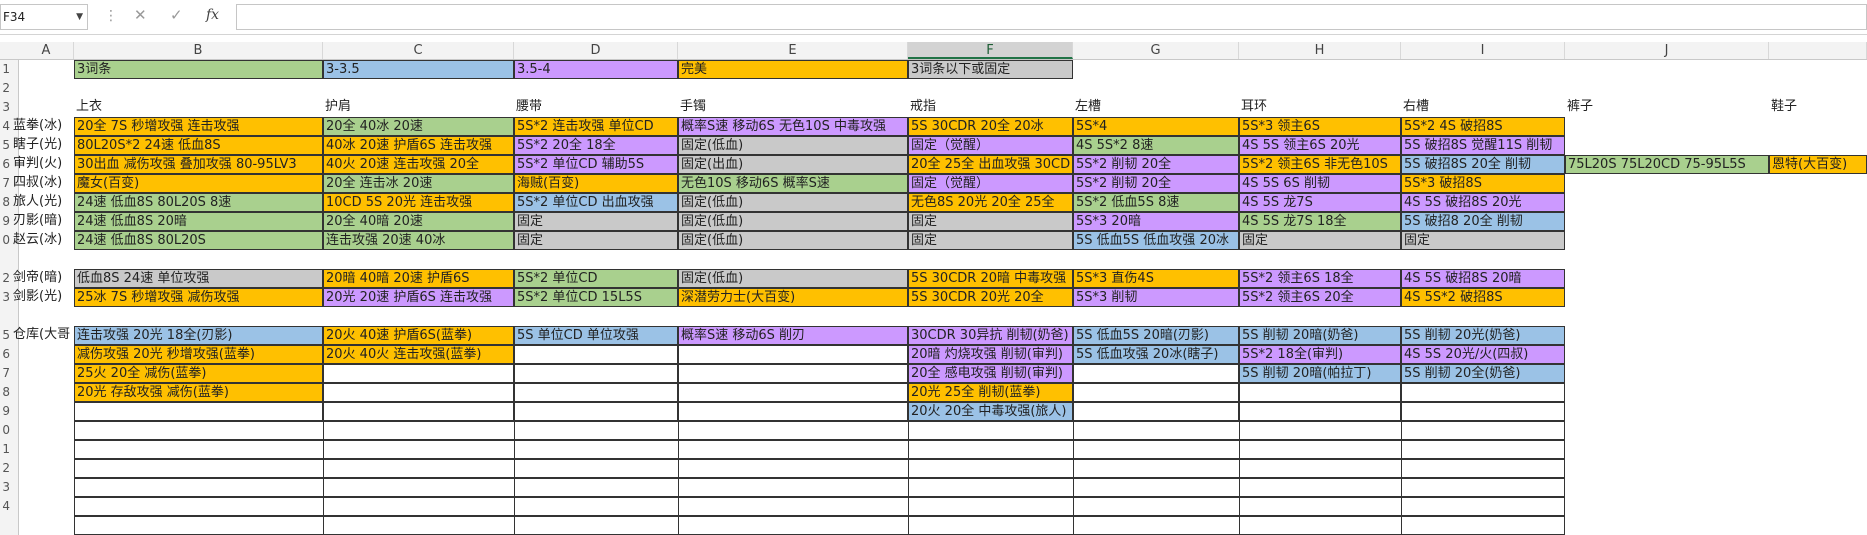 The height and width of the screenshot is (535, 1867). What do you see at coordinates (111, 16) in the screenshot?
I see `more-options-icon: ⋮` at bounding box center [111, 16].